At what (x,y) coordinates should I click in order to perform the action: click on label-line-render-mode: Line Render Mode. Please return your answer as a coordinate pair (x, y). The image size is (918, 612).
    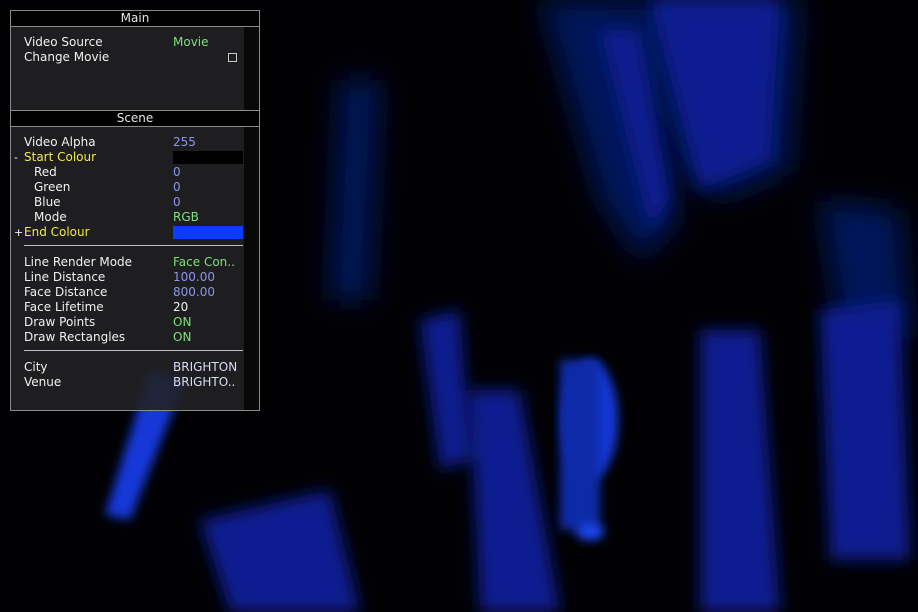
    Looking at the image, I should click on (78, 262).